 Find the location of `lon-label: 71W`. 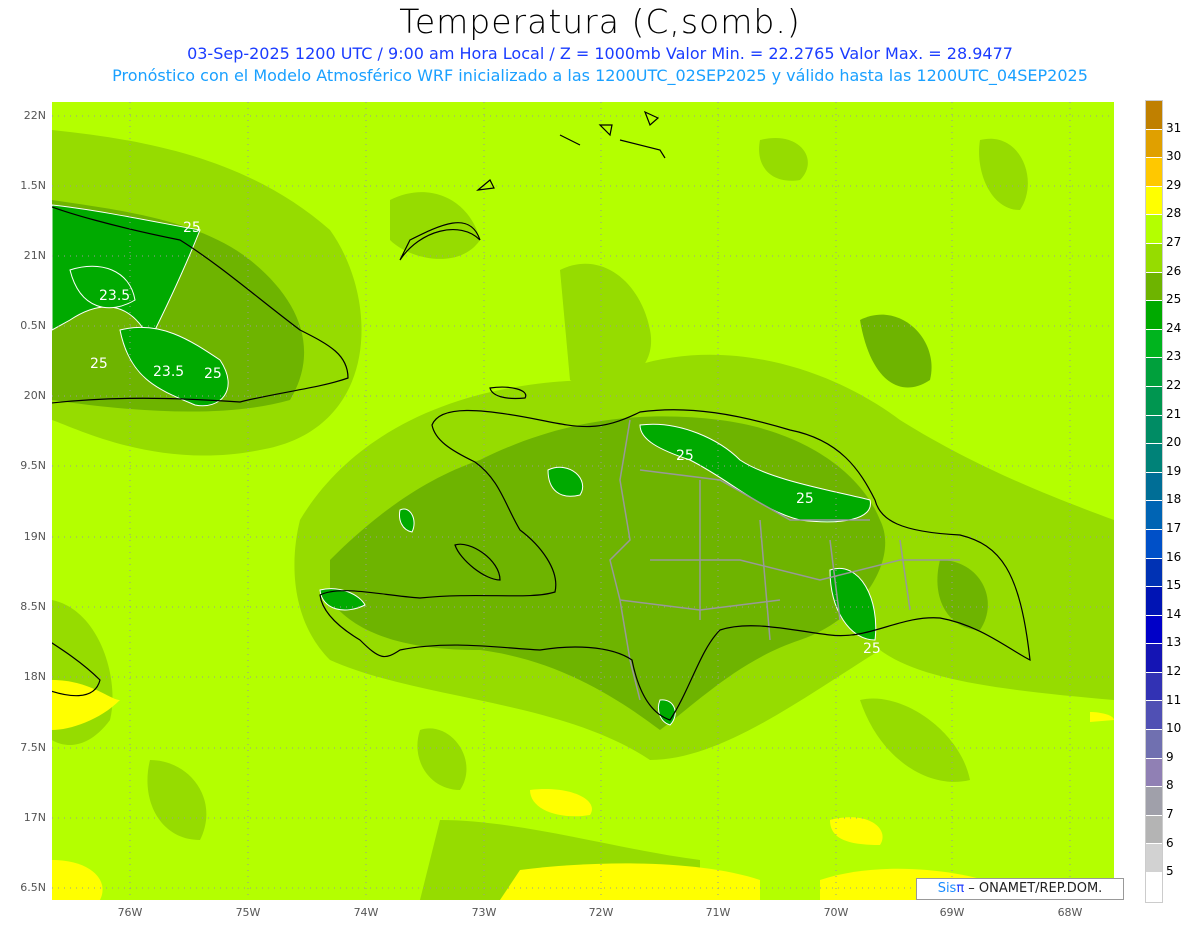

lon-label: 71W is located at coordinates (718, 912).